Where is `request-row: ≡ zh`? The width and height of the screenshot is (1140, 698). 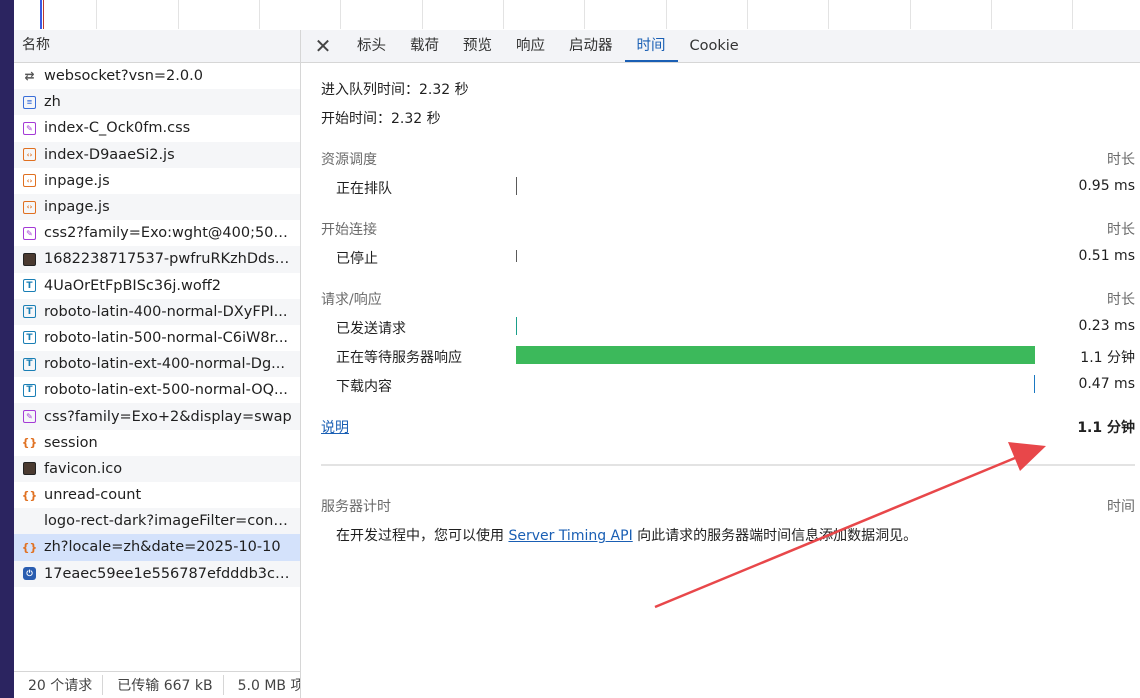 request-row: ≡ zh is located at coordinates (157, 102).